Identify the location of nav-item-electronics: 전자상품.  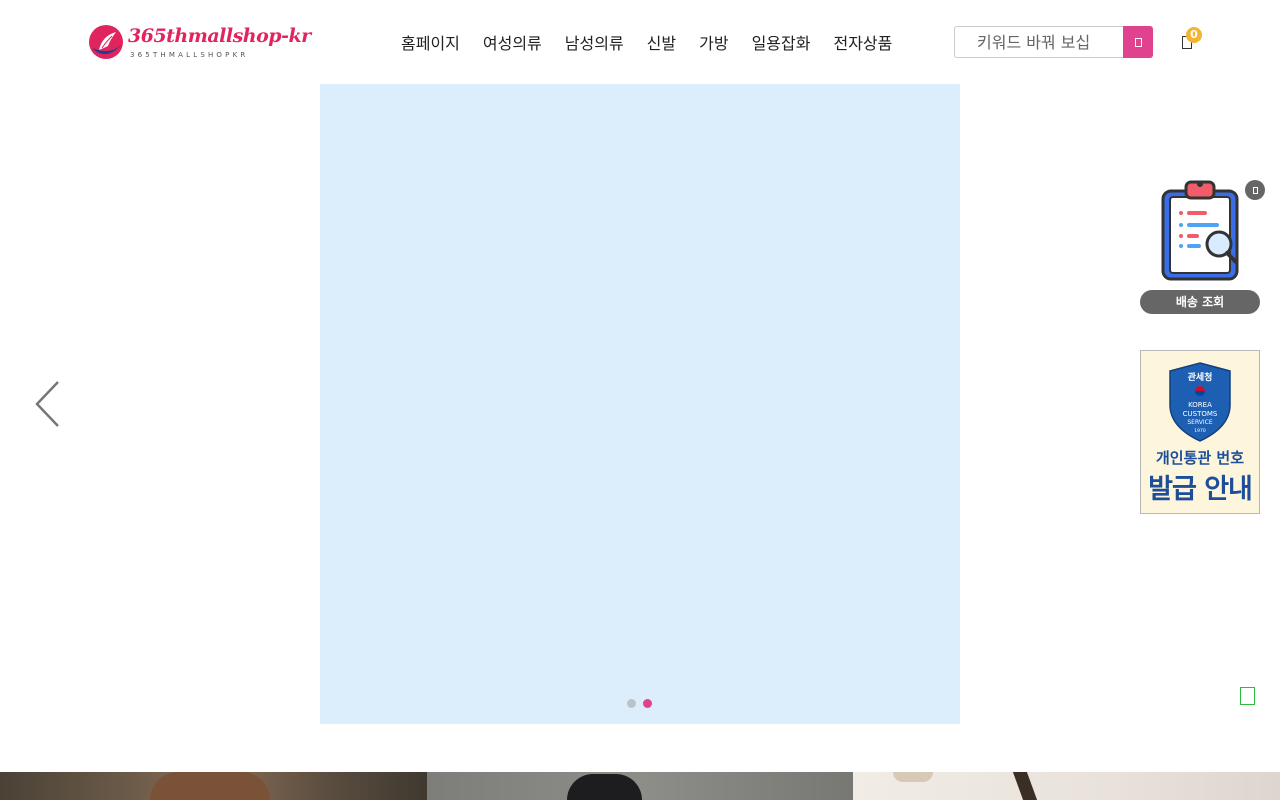
(862, 42).